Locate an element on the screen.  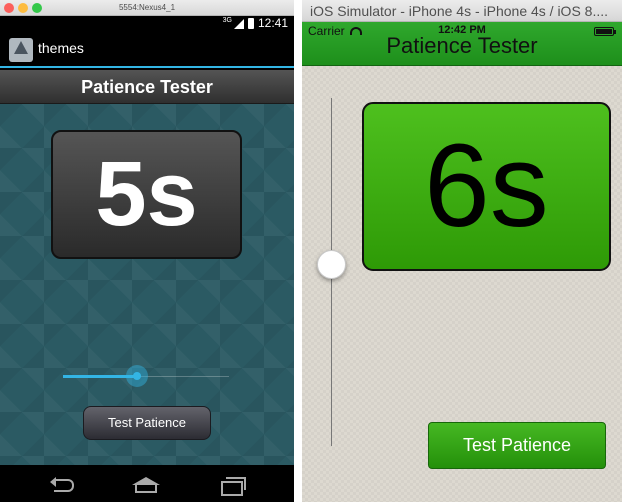
android-slider-track-inactive is located at coordinates (183, 376).